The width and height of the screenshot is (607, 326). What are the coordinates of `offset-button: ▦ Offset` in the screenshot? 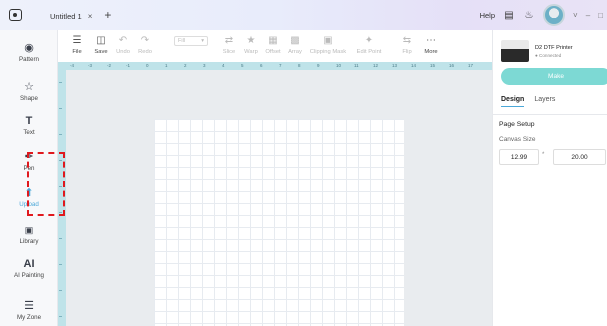 It's located at (273, 46).